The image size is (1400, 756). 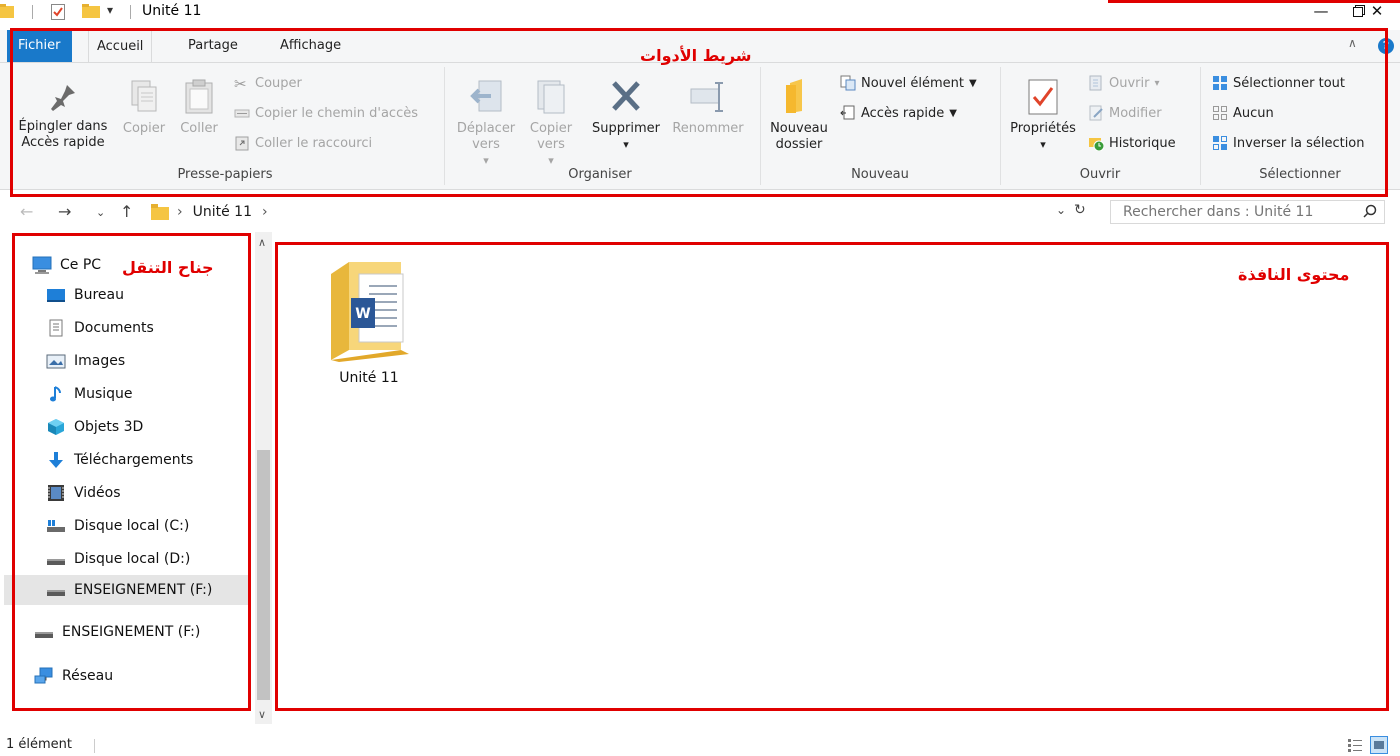 What do you see at coordinates (310, 46) in the screenshot?
I see `tab-view: Affichage` at bounding box center [310, 46].